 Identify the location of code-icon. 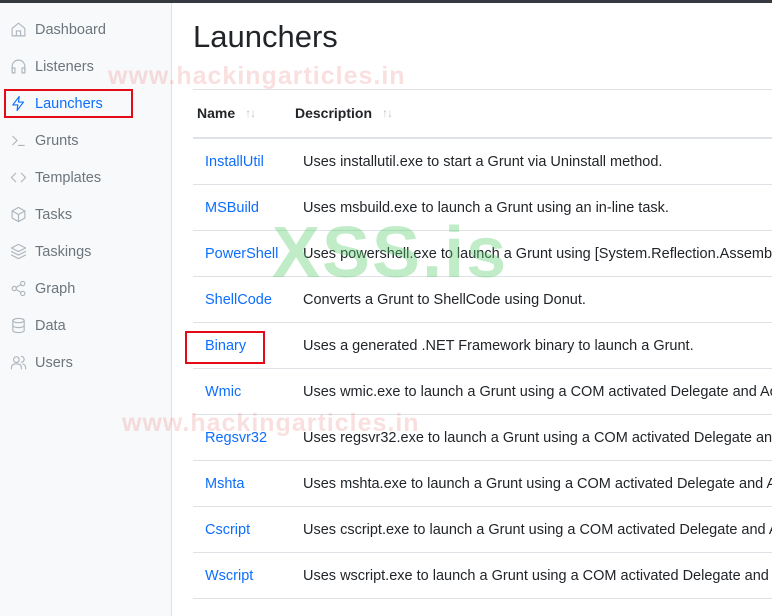
(18, 178).